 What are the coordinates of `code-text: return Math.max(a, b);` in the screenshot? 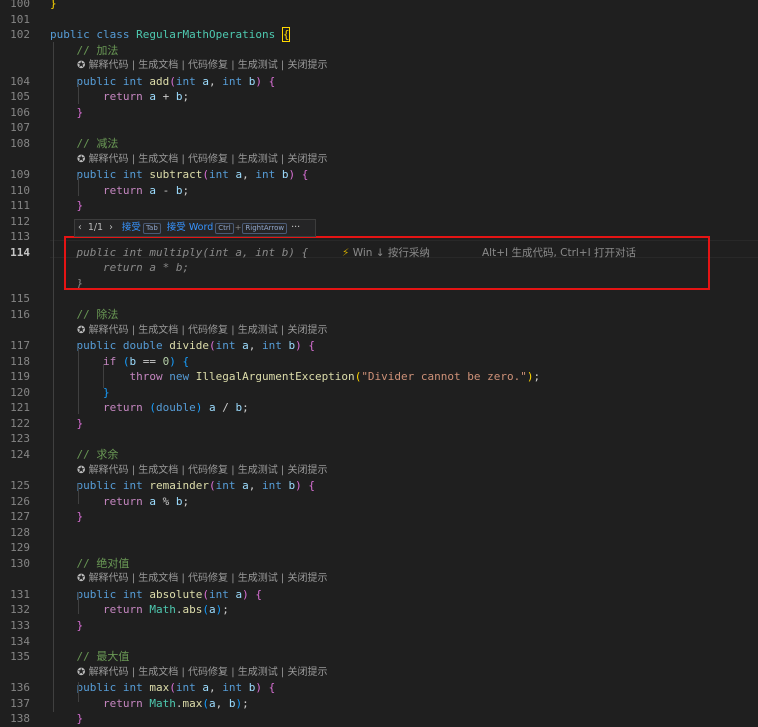 It's located at (149, 704).